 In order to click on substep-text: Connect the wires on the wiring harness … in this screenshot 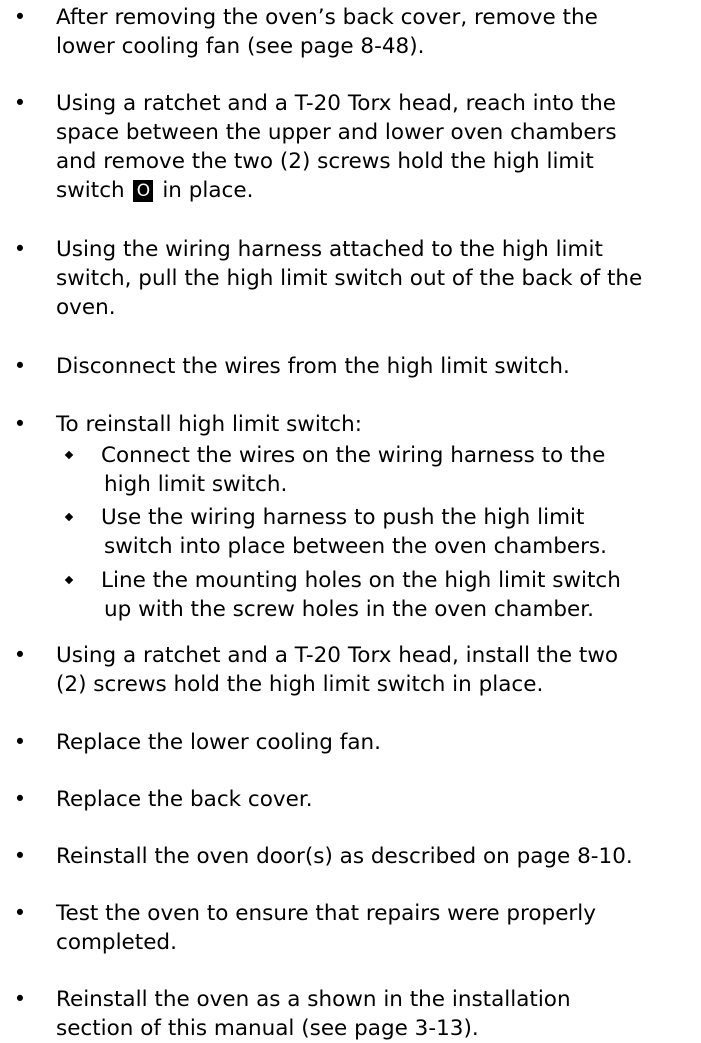, I will do `click(401, 470)`.